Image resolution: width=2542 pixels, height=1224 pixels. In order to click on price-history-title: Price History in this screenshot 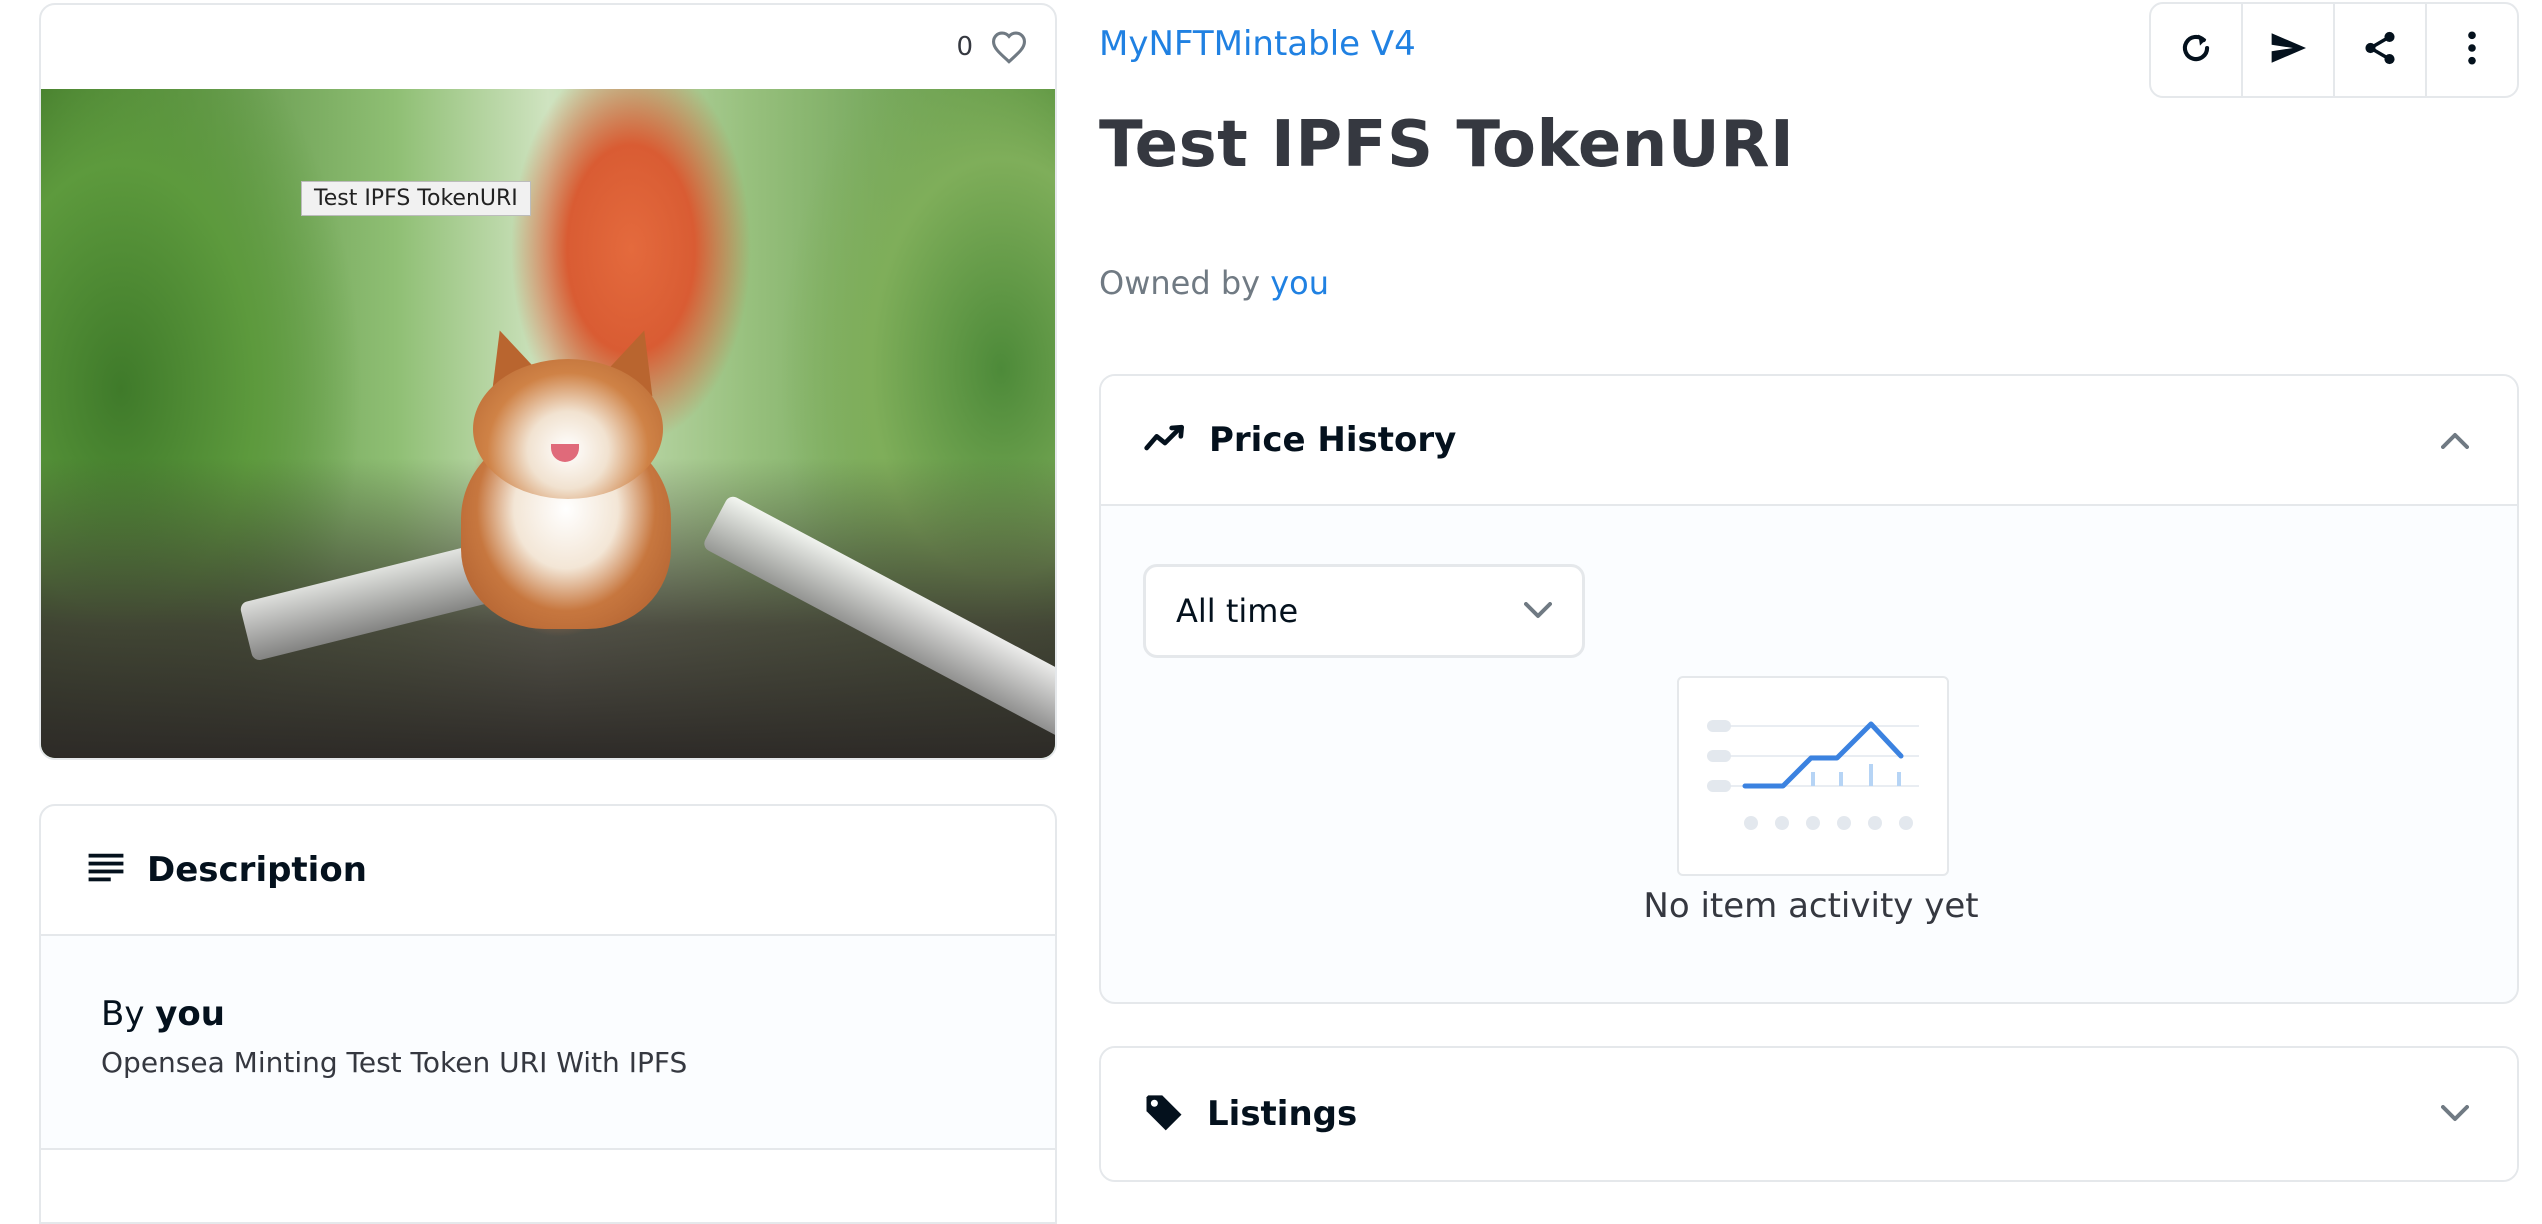, I will do `click(1333, 440)`.